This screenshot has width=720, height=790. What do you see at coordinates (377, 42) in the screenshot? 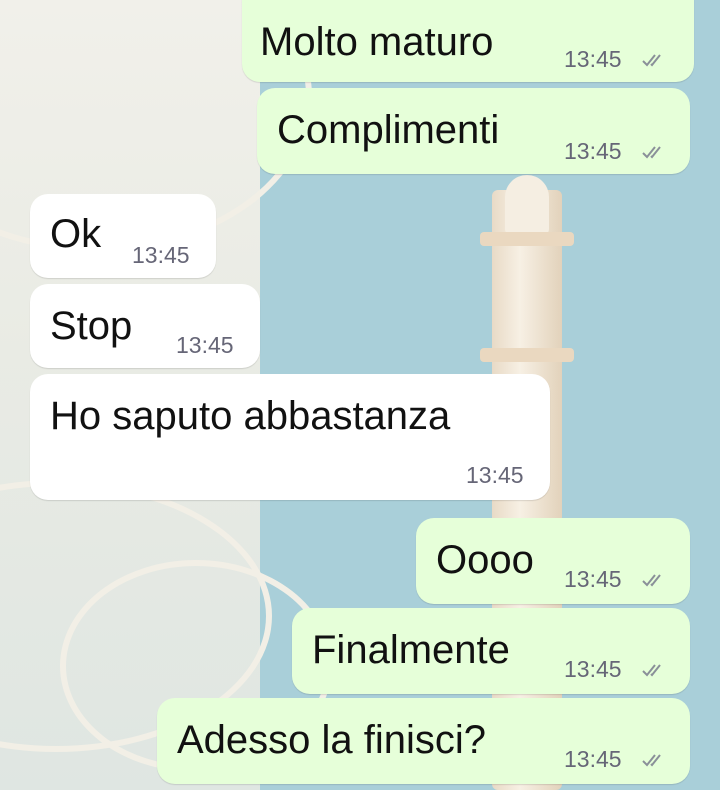
I see `message-text: Molto maturo` at bounding box center [377, 42].